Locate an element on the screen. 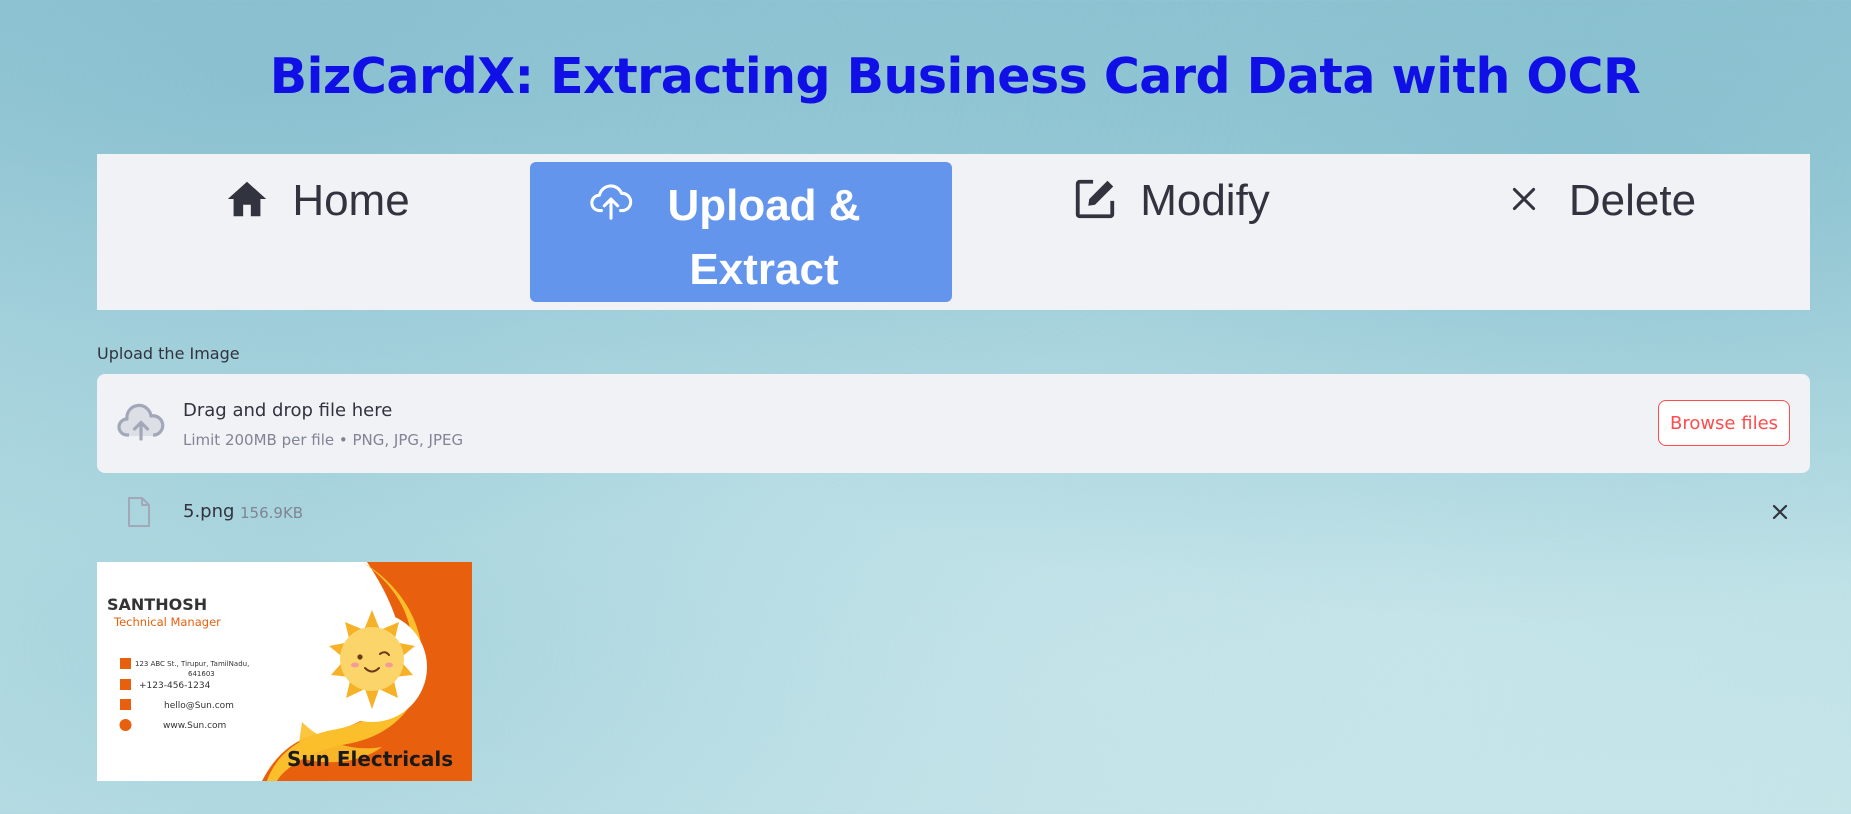  dropzone-instruction: Drag and drop file here is located at coordinates (288, 410).